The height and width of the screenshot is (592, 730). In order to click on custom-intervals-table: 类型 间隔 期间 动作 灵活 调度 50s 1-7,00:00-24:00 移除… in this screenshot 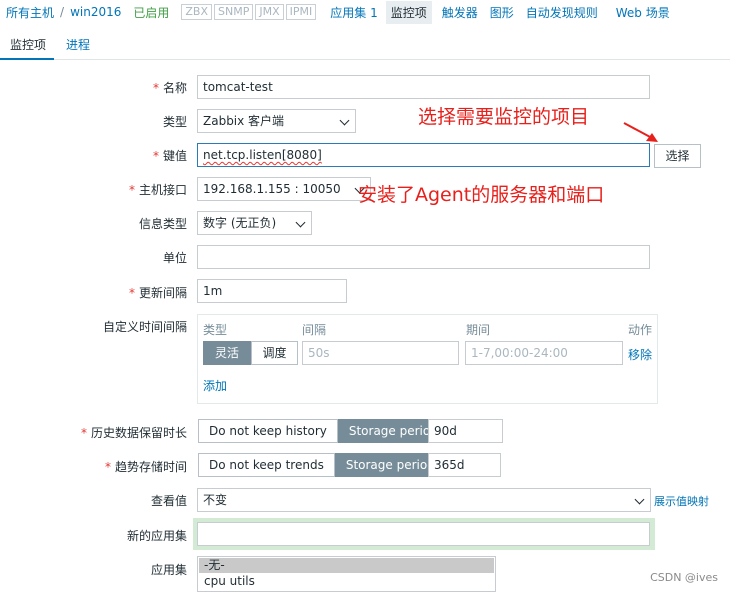, I will do `click(427, 359)`.